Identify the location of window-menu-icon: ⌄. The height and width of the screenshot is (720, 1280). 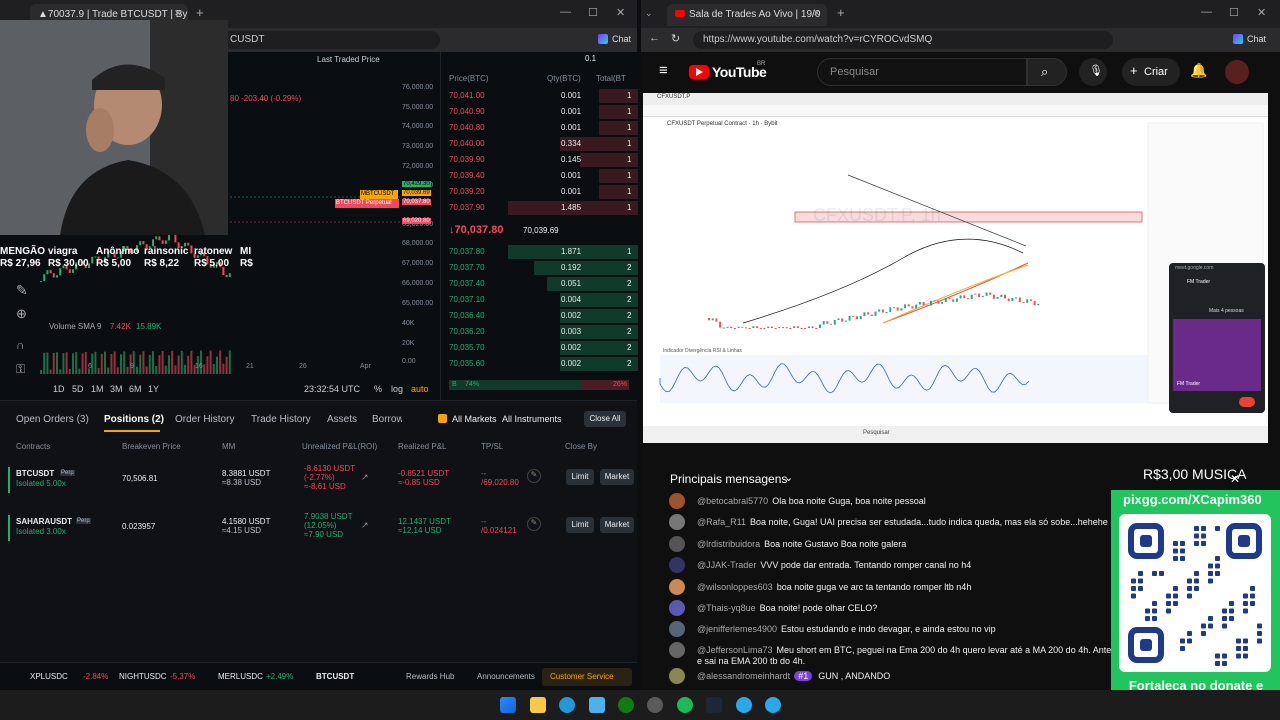
(649, 13).